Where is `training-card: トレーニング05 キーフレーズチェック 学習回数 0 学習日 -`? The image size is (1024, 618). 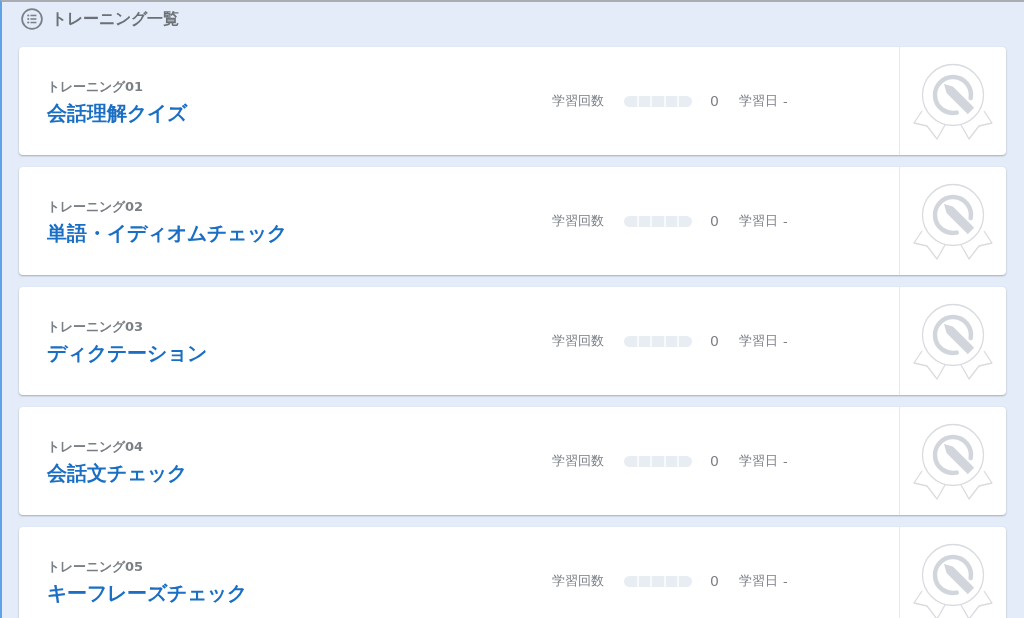 training-card: トレーニング05 キーフレーズチェック 学習回数 0 学習日 - is located at coordinates (512, 572).